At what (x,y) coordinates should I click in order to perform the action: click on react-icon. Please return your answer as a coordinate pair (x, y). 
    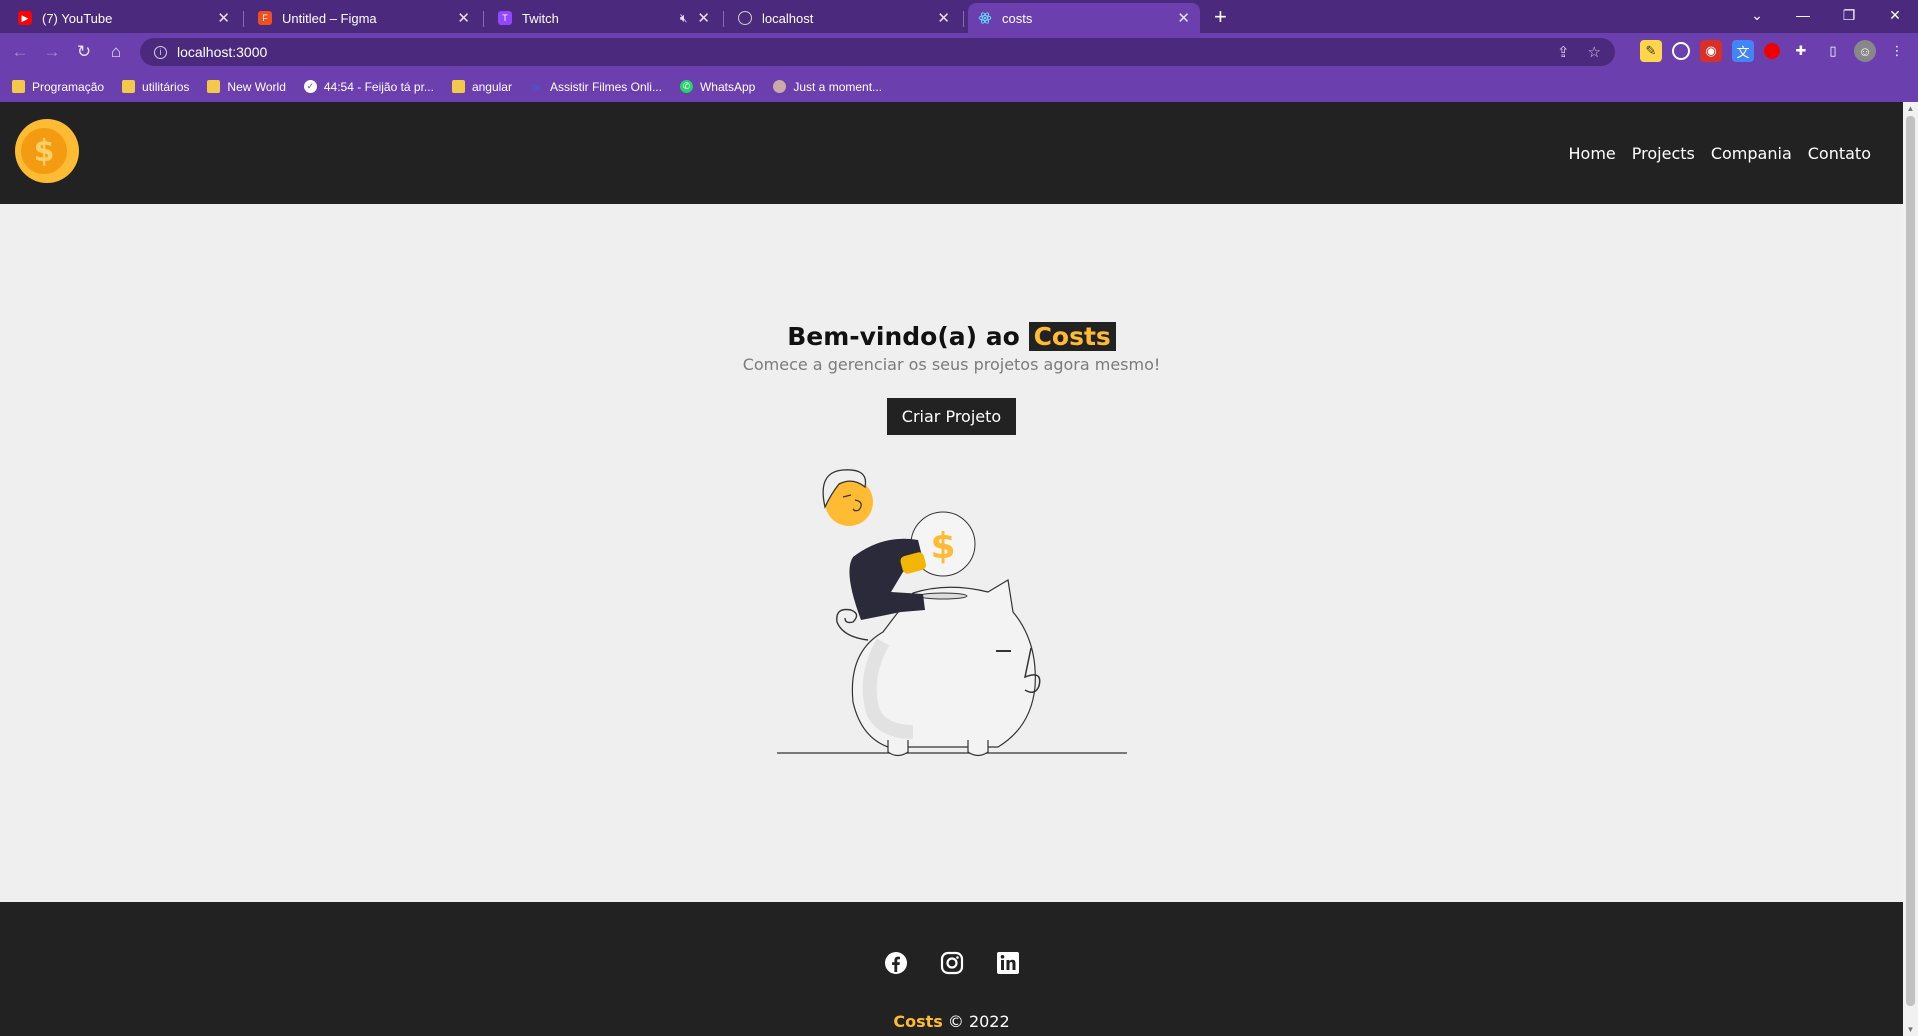
    Looking at the image, I should click on (985, 18).